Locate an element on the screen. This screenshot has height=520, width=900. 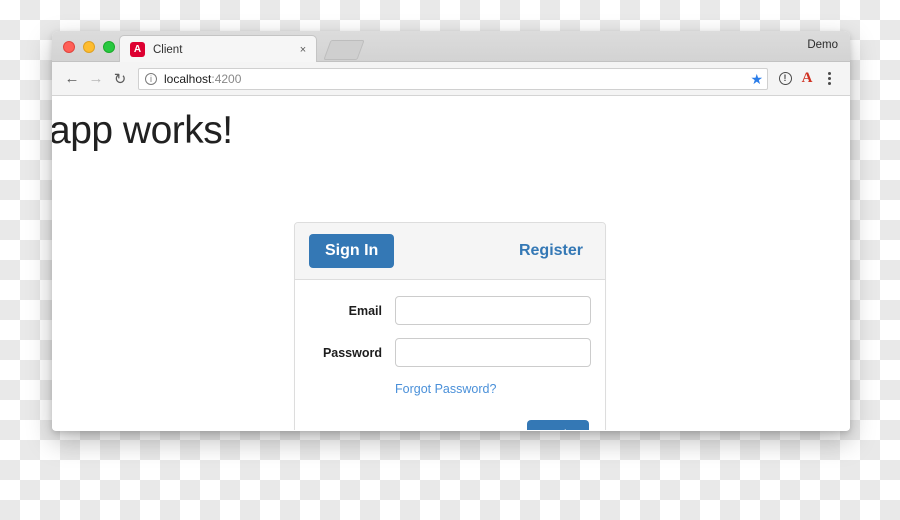
tab-title: Client is located at coordinates (168, 49).